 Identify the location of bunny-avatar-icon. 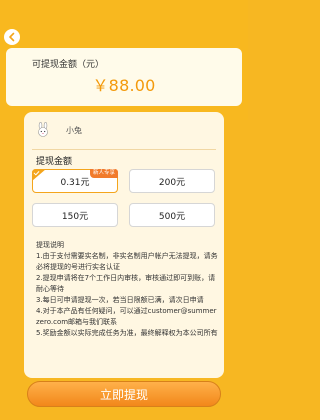
(43, 129).